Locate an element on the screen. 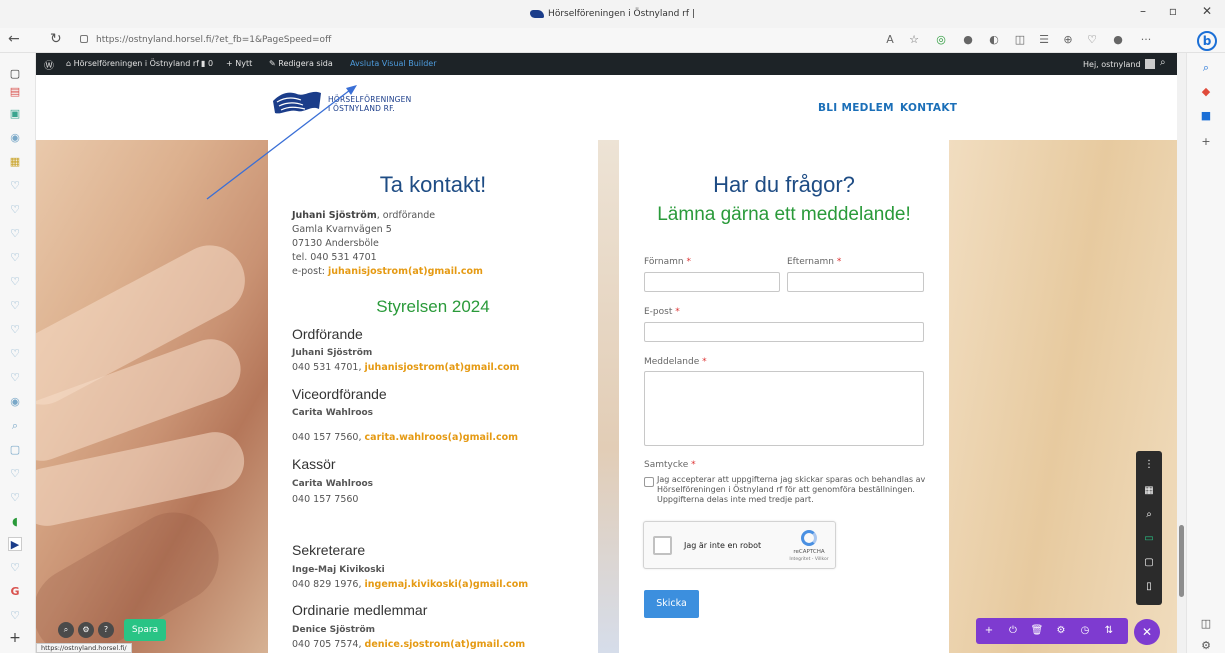  divi-add-icon: + is located at coordinates (989, 630).